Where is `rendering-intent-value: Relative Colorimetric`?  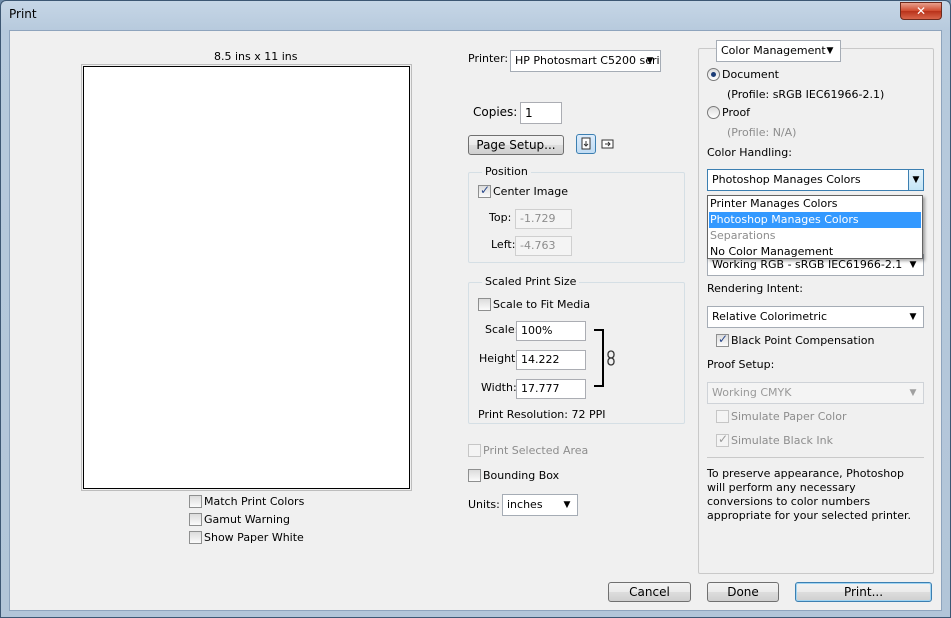 rendering-intent-value: Relative Colorimetric is located at coordinates (770, 316).